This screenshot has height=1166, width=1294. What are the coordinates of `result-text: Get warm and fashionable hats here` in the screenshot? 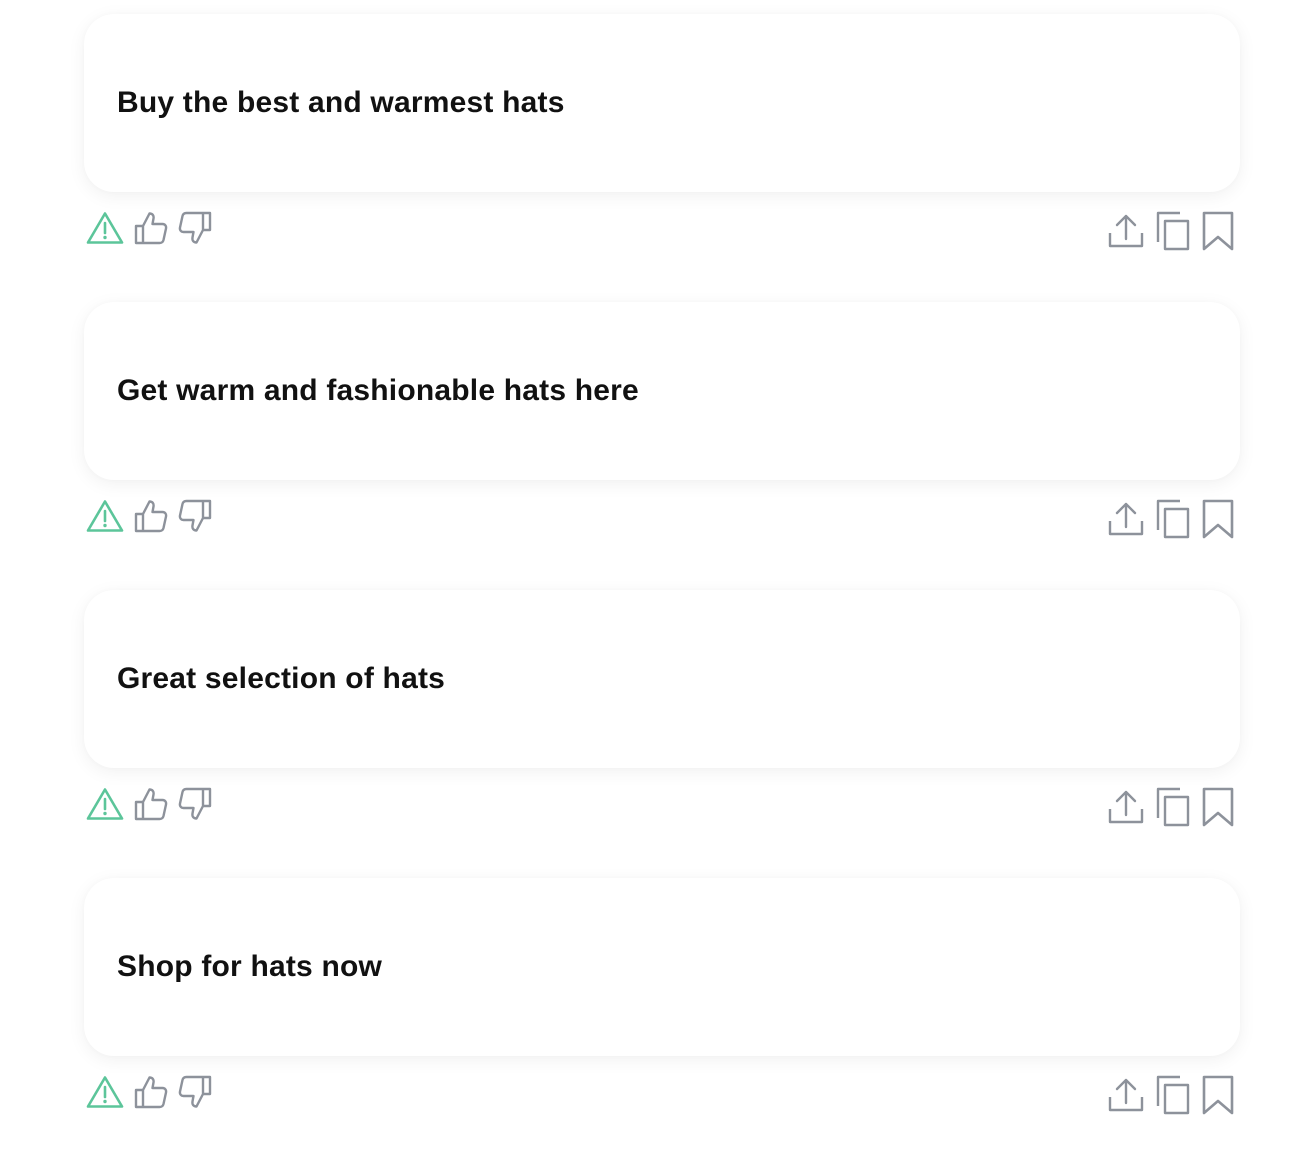 It's located at (378, 390).